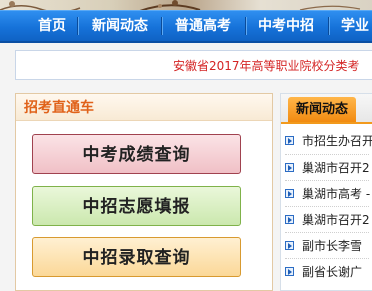 Image resolution: width=372 pixels, height=291 pixels. What do you see at coordinates (59, 108) in the screenshot?
I see `panel-title: 招考直通车` at bounding box center [59, 108].